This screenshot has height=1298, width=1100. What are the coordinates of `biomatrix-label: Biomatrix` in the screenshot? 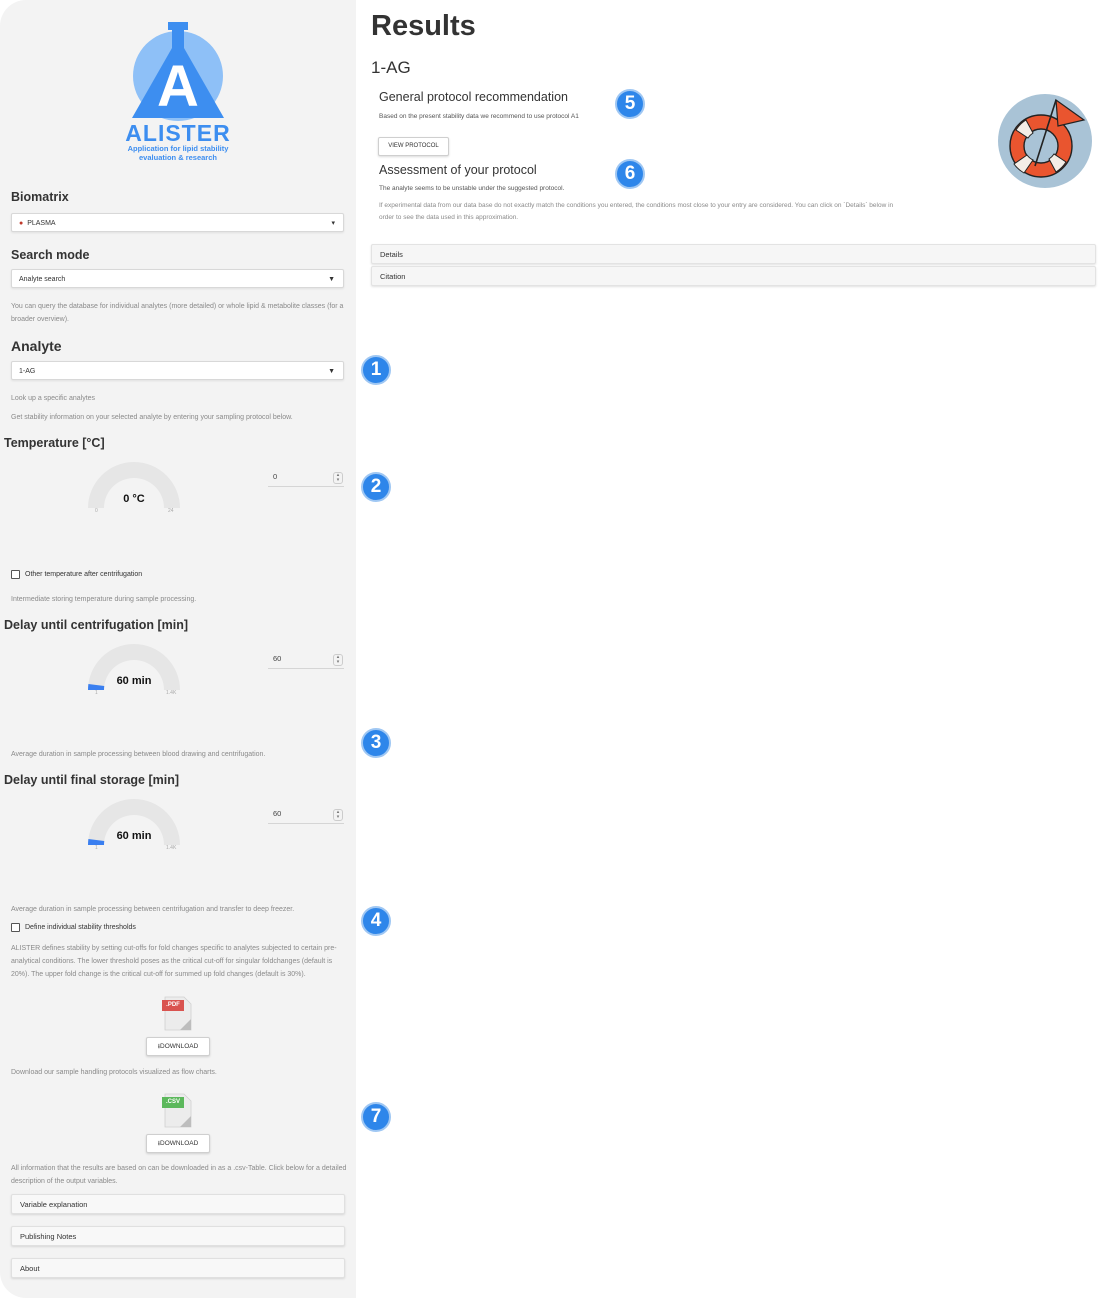 It's located at (40, 197).